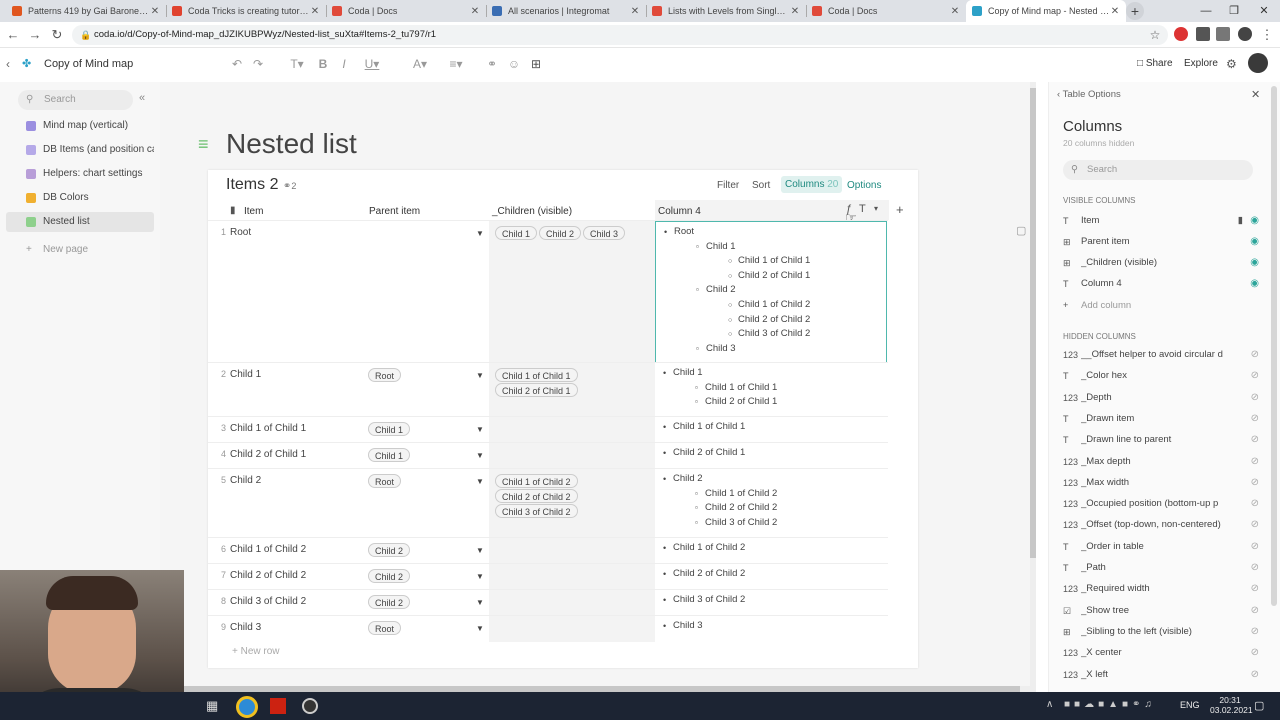 The width and height of the screenshot is (1280, 720). What do you see at coordinates (80, 174) in the screenshot?
I see `sidebar-item-3: Helpers: chart settings` at bounding box center [80, 174].